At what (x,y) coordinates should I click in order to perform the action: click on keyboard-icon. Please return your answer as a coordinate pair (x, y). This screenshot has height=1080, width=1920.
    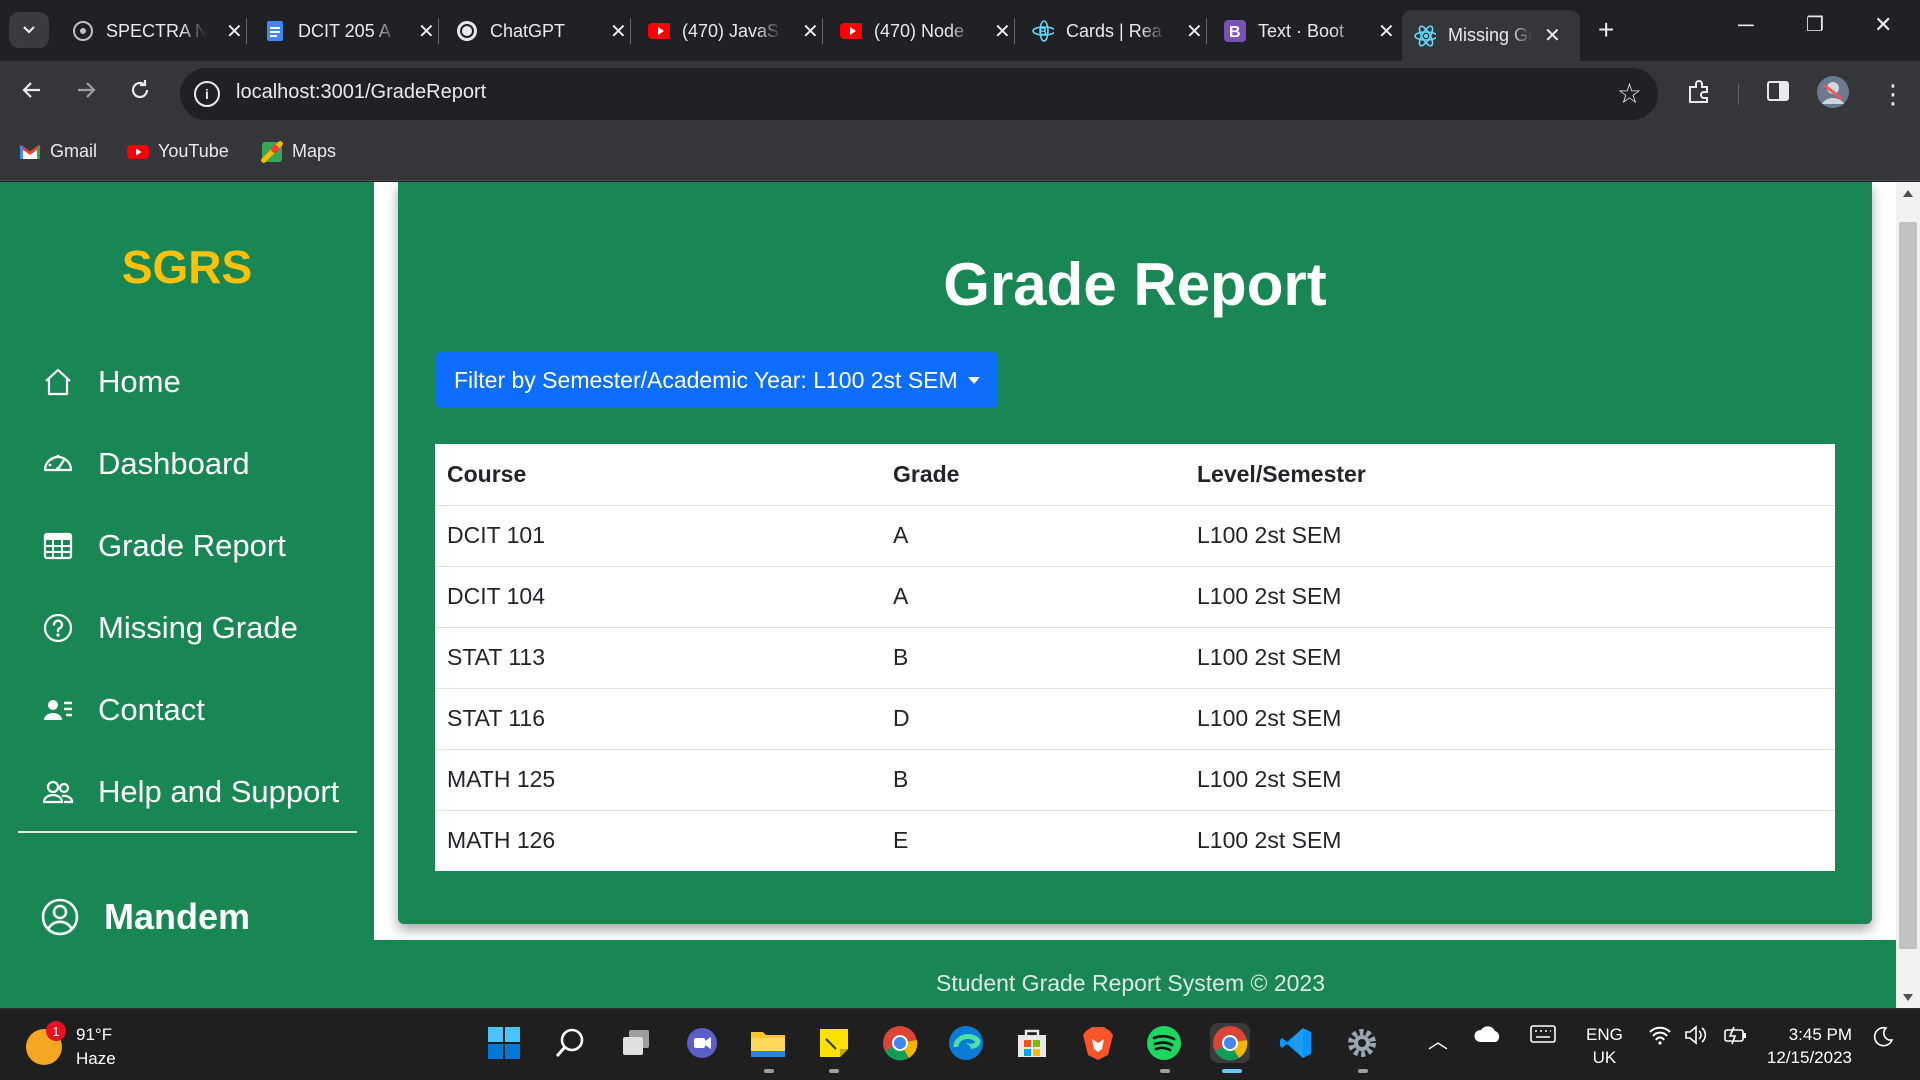
    Looking at the image, I should click on (1543, 1036).